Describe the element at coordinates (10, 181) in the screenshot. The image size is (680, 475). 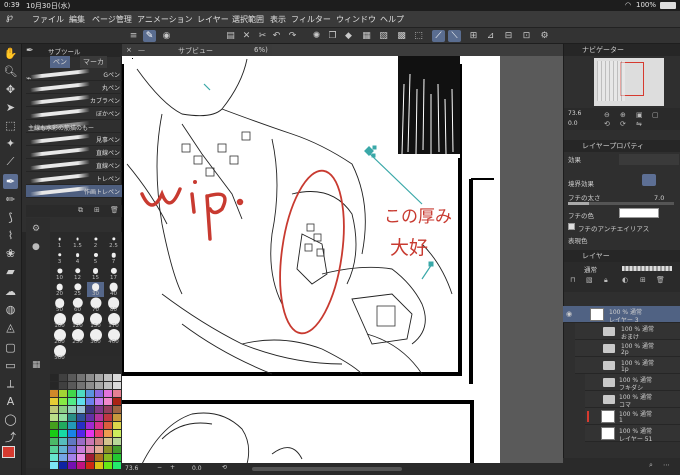
I see `pen-tool-icon: ✒` at that location.